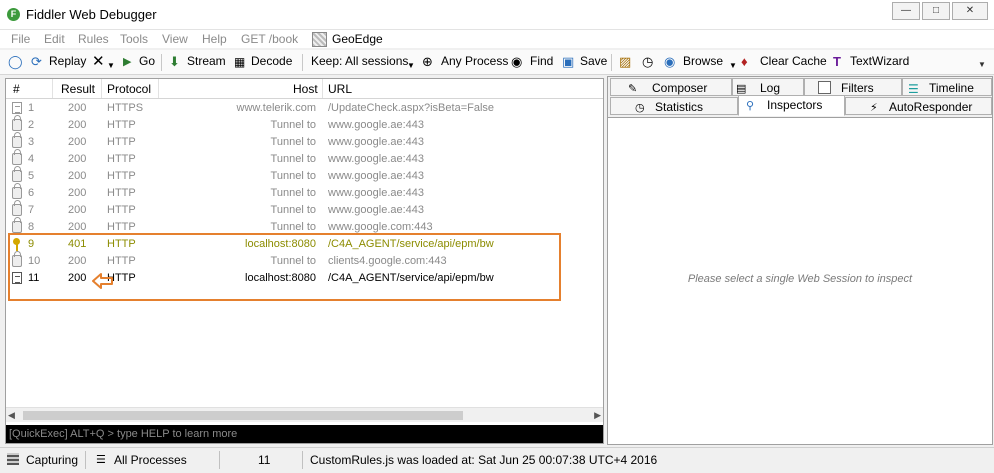 This screenshot has height=473, width=994. I want to click on maximize-button: □, so click(936, 11).